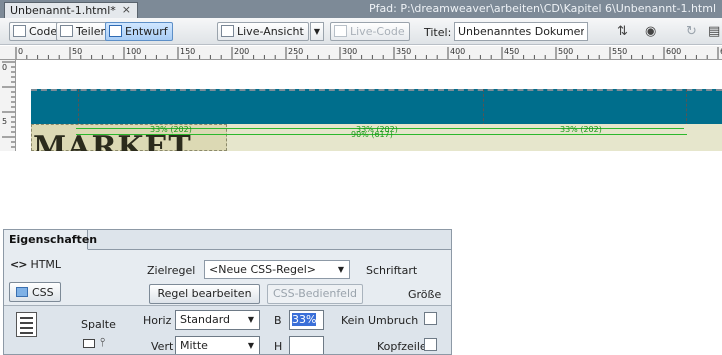 This screenshot has width=722, height=355. Describe the element at coordinates (714, 31) in the screenshot. I see `view-options-icon: ▤` at that location.